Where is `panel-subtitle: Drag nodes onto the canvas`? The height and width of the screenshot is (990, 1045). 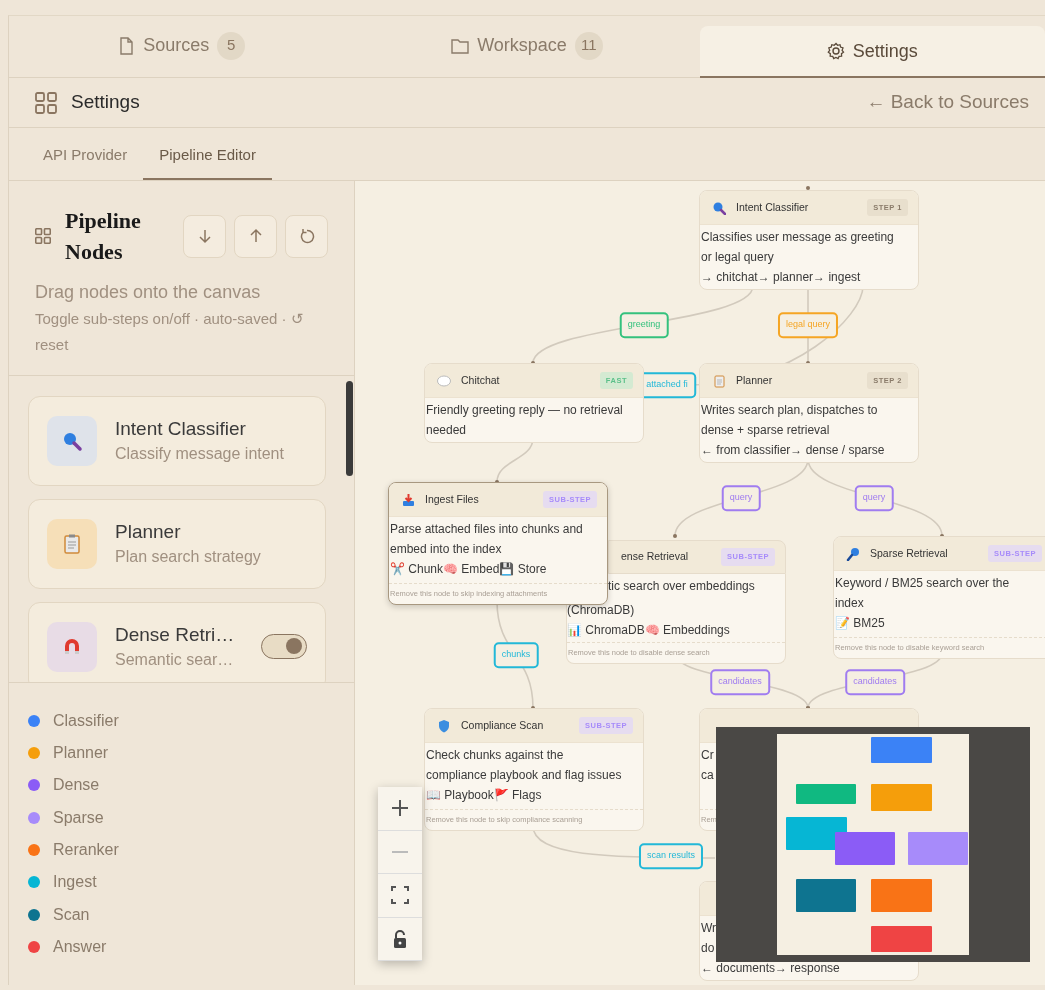 panel-subtitle: Drag nodes onto the canvas is located at coordinates (148, 292).